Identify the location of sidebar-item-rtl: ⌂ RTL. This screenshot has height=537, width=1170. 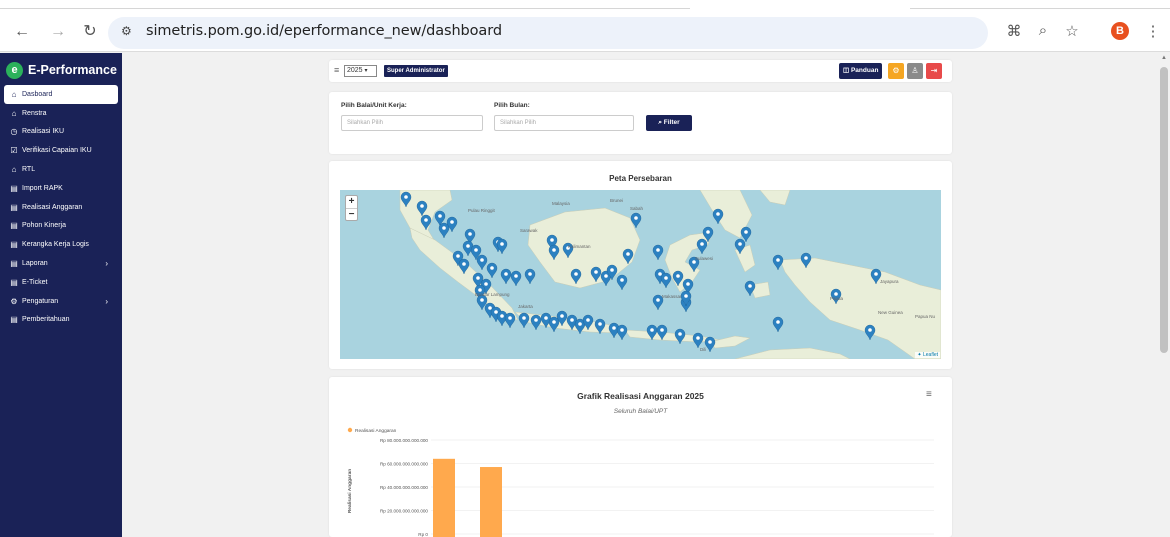
(61, 169).